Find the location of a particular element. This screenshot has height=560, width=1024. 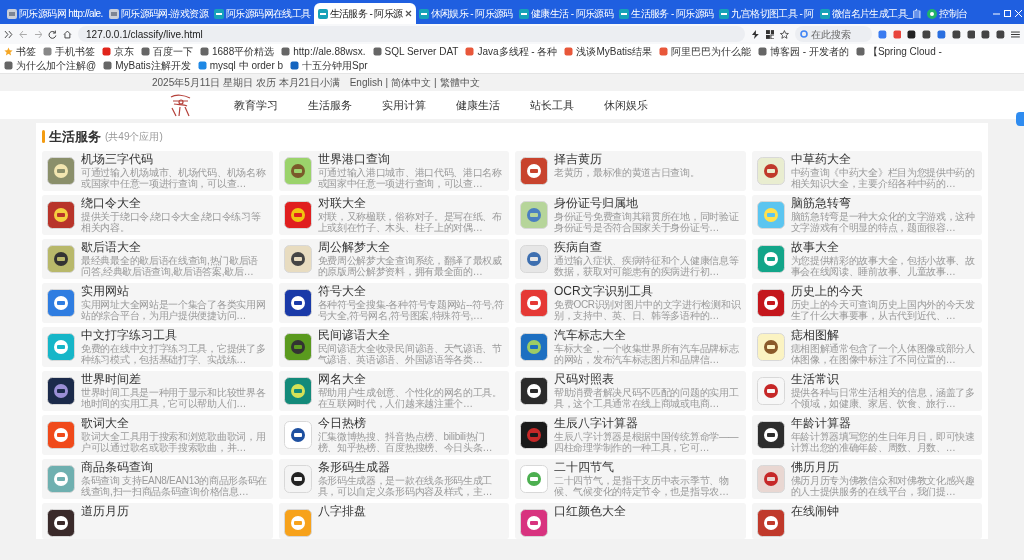

bookmark-link: 浅谈MyBatis结果 is located at coordinates (608, 51).